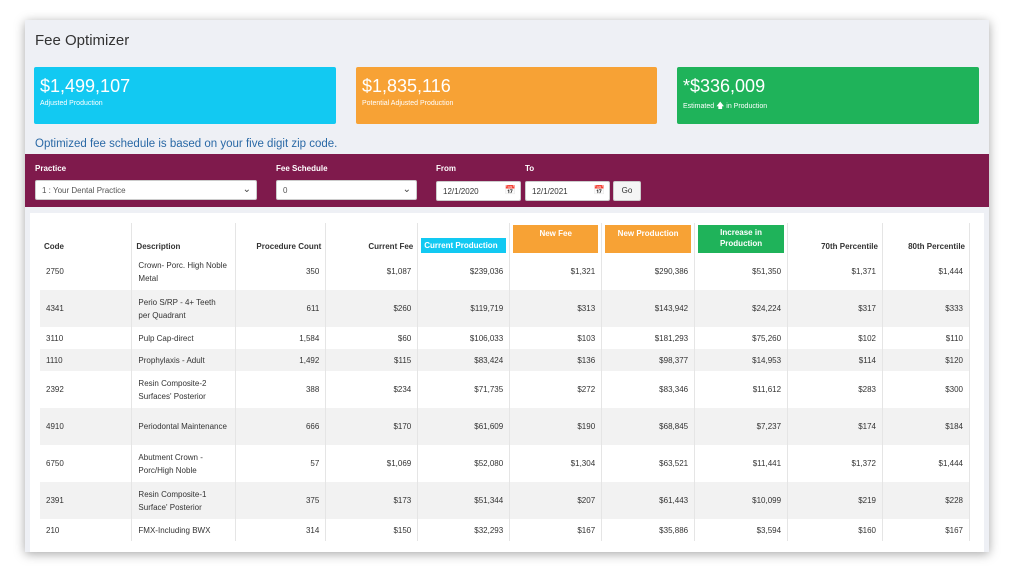 The image size is (1011, 582). I want to click on cell-increase-production: $11,441, so click(741, 463).